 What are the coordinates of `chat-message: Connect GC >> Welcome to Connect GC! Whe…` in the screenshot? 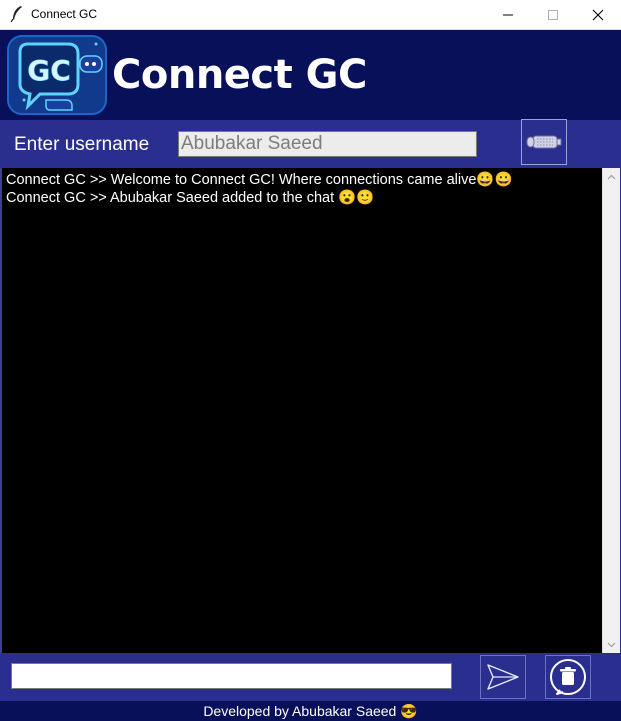 It's located at (259, 180).